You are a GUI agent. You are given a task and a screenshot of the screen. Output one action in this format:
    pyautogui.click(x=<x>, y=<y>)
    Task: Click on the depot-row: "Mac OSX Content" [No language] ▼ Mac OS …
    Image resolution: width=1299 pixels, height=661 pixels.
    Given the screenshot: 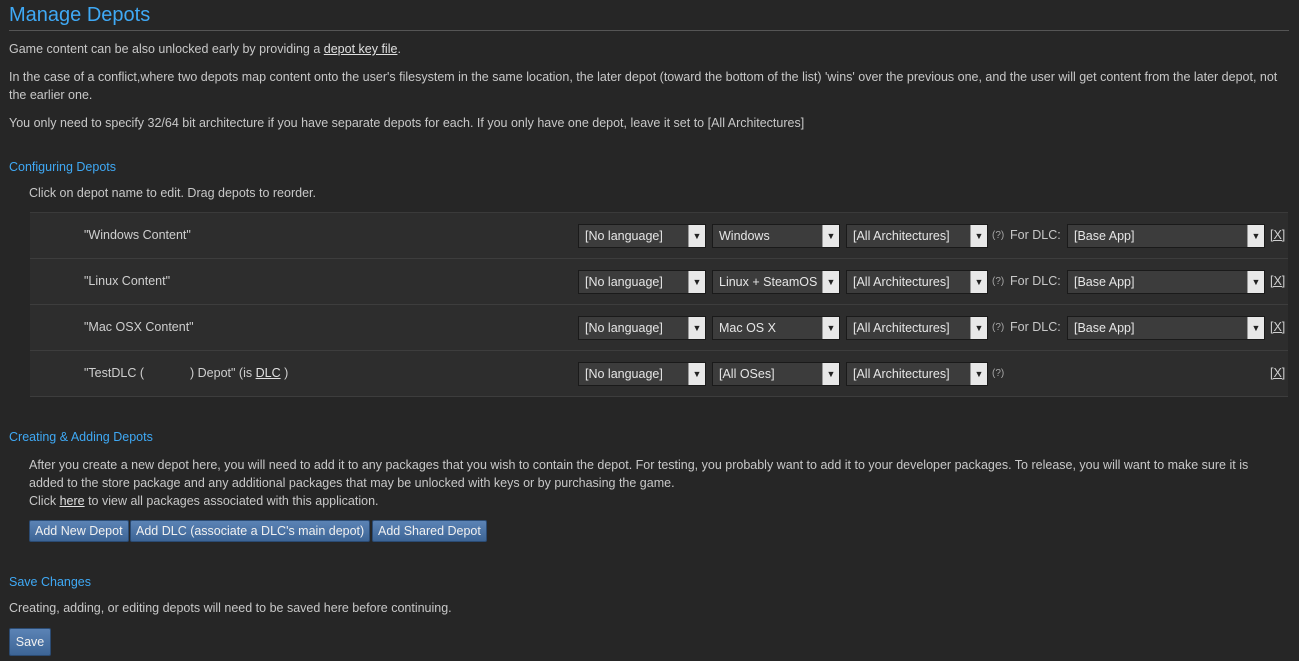 What is the action you would take?
    pyautogui.click(x=659, y=328)
    